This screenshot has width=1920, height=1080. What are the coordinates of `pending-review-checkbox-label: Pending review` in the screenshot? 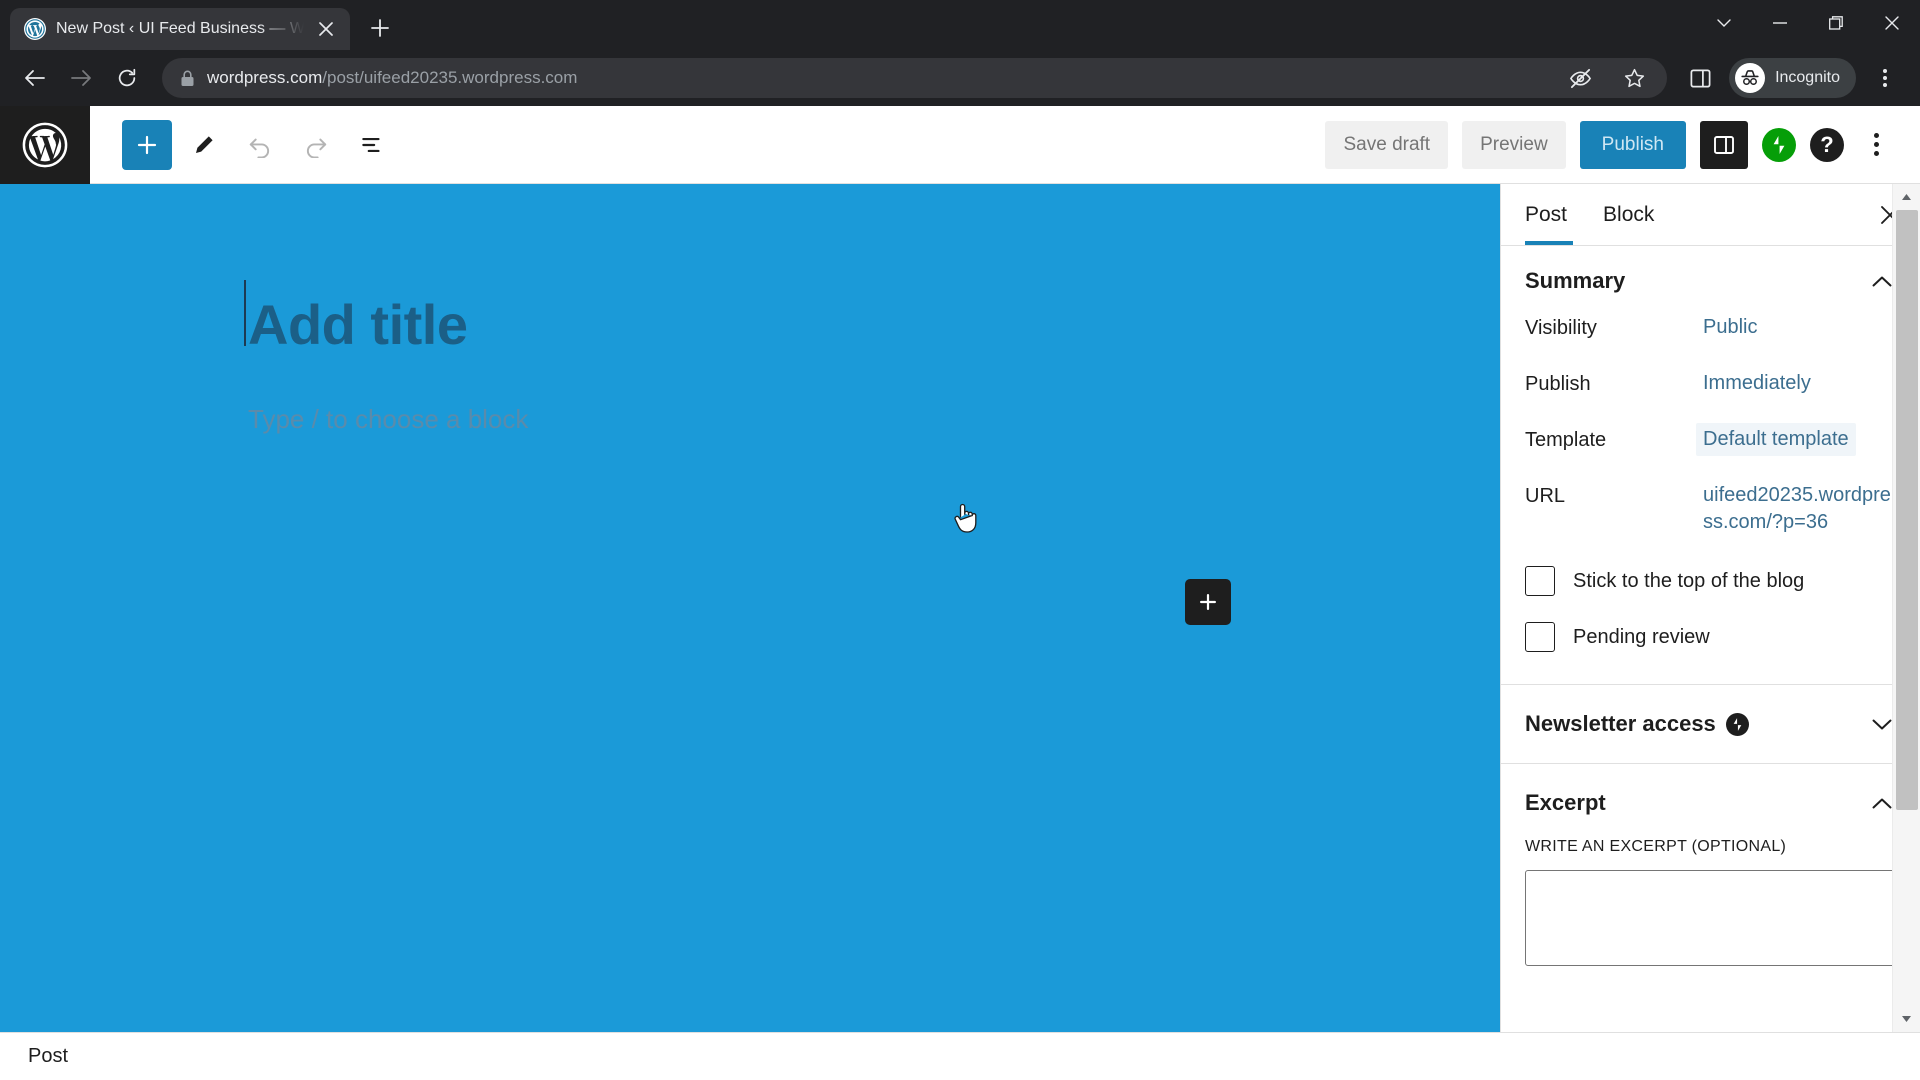 It's located at (1641, 636).